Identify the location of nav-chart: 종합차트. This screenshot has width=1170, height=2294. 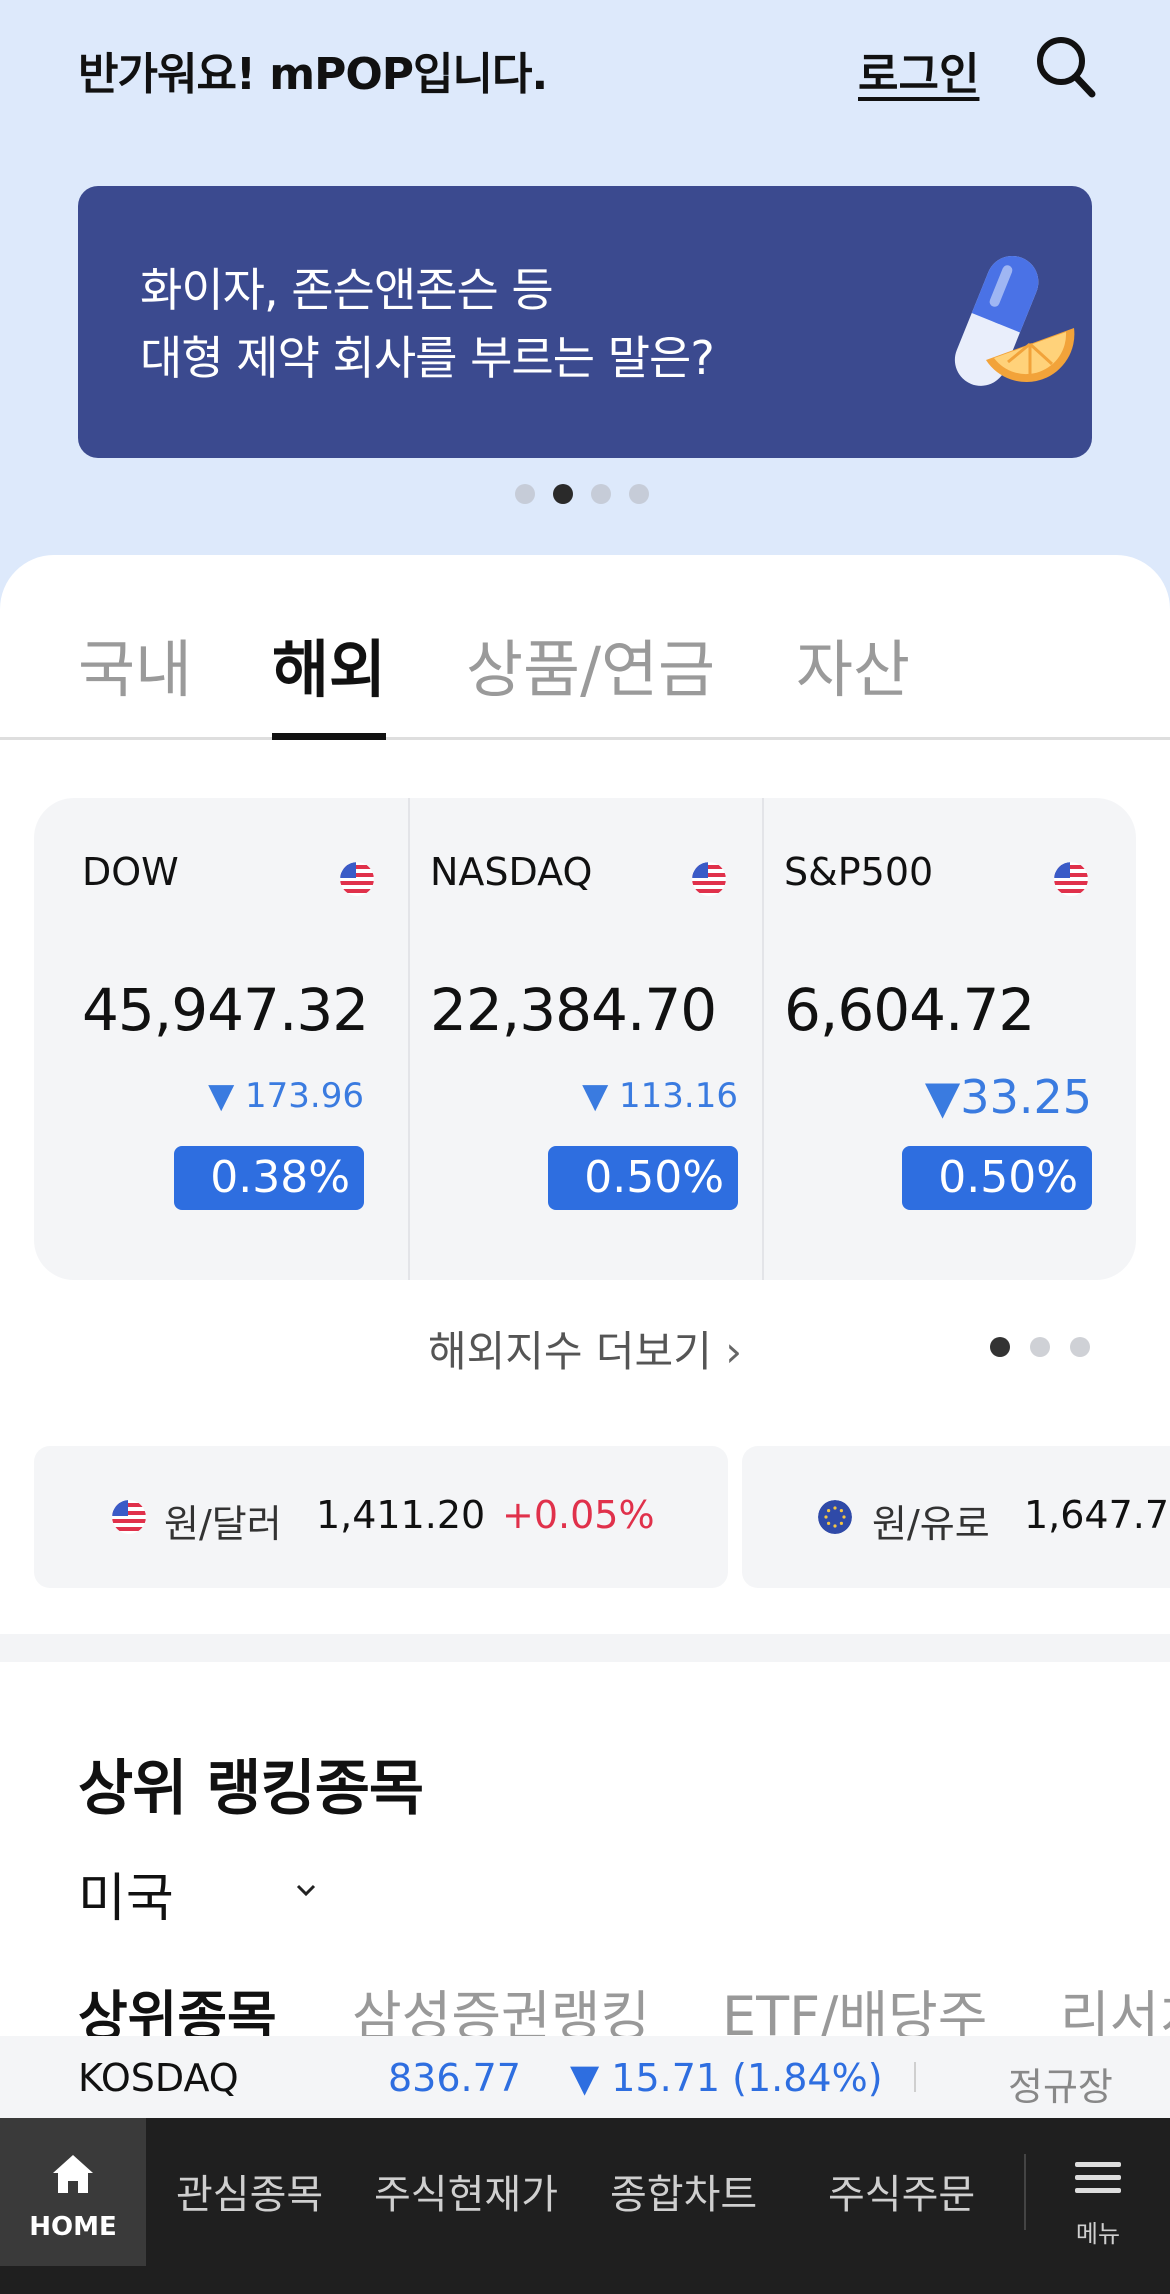
(683, 2191).